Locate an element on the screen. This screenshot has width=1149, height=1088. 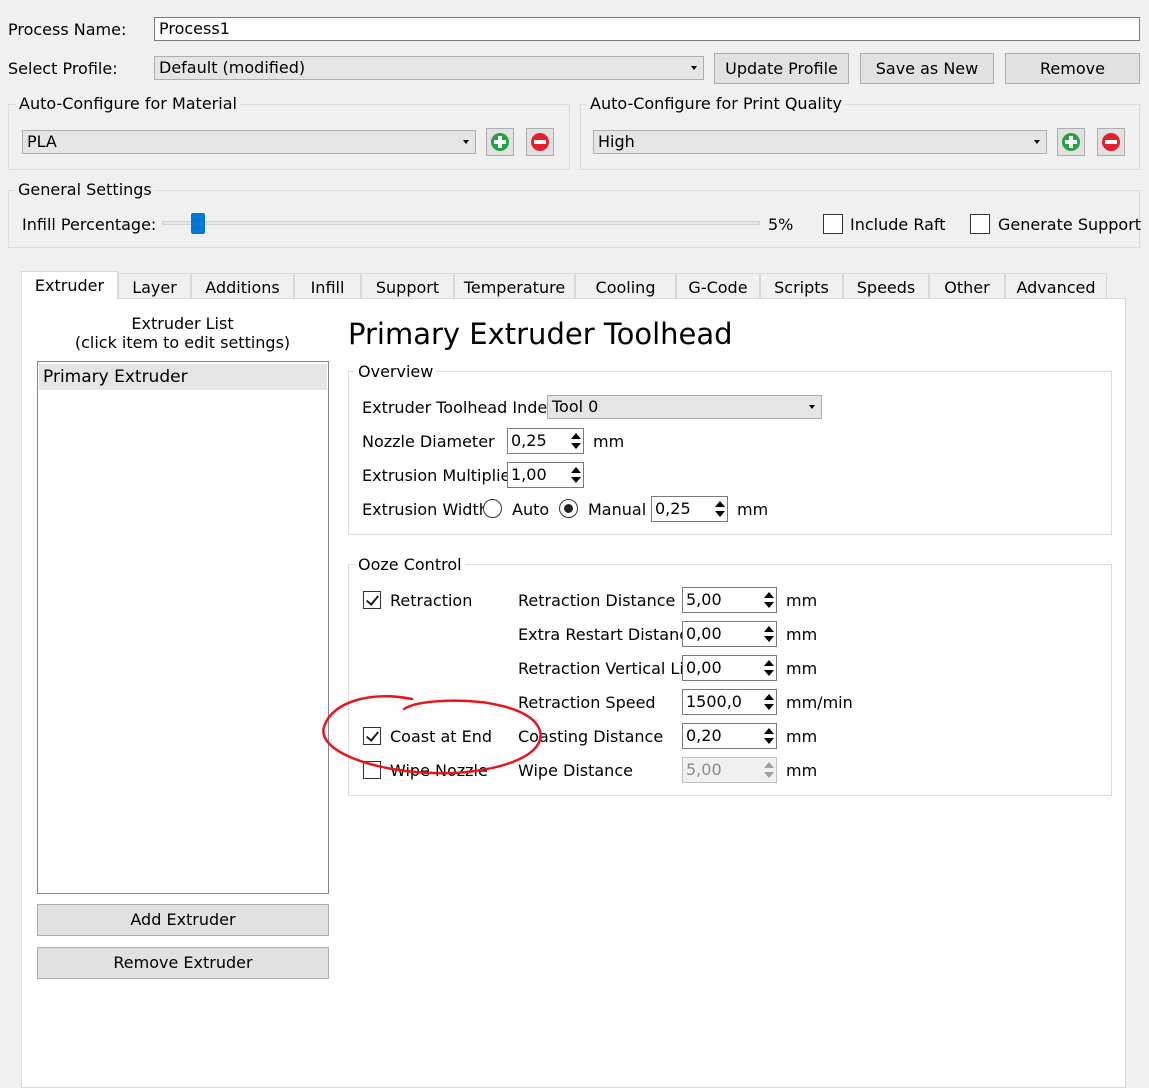
annotation-stroke is located at coordinates (432, 735).